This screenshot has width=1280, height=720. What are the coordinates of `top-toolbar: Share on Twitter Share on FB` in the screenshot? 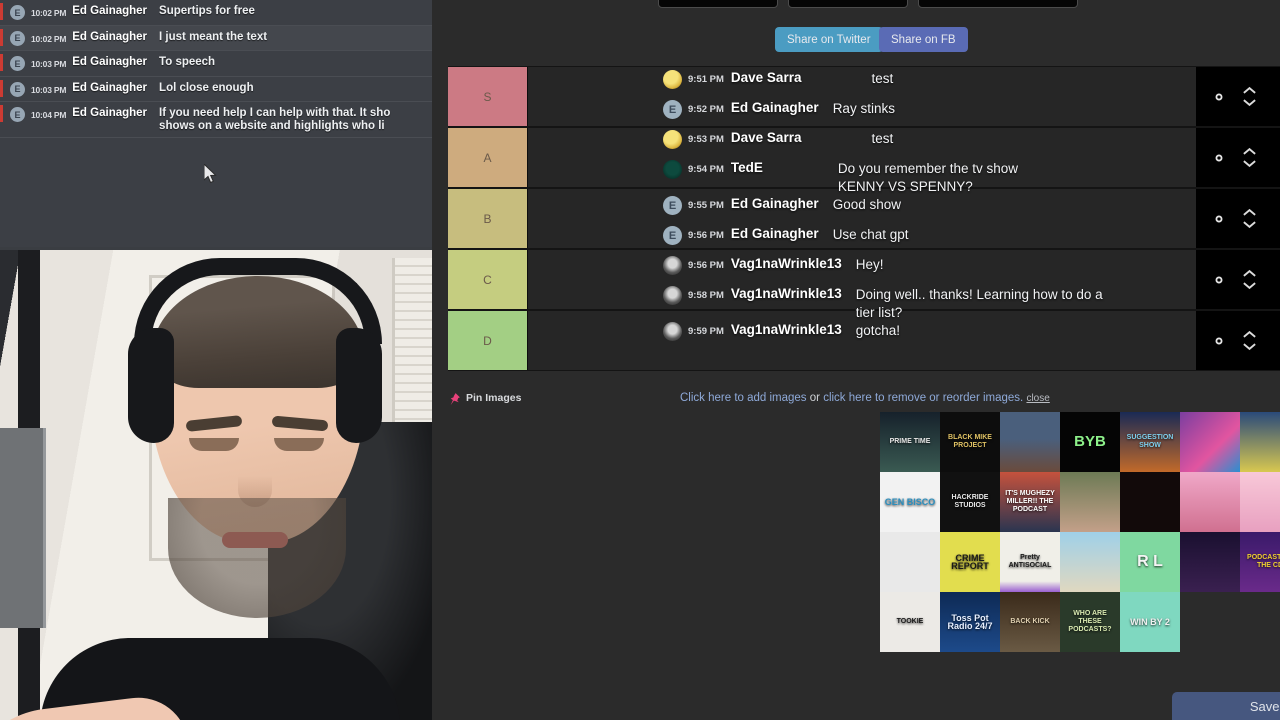 It's located at (856, 31).